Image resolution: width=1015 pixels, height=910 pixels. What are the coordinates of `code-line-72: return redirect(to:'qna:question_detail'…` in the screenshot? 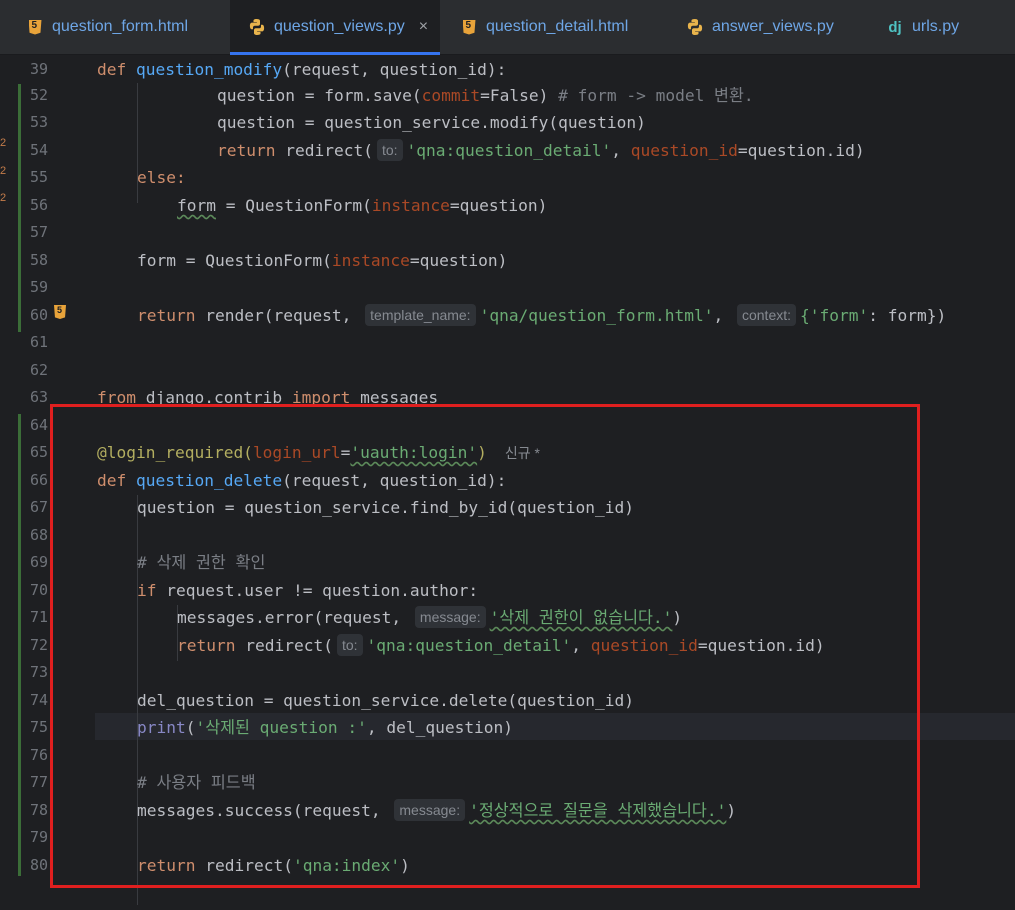 It's located at (501, 645).